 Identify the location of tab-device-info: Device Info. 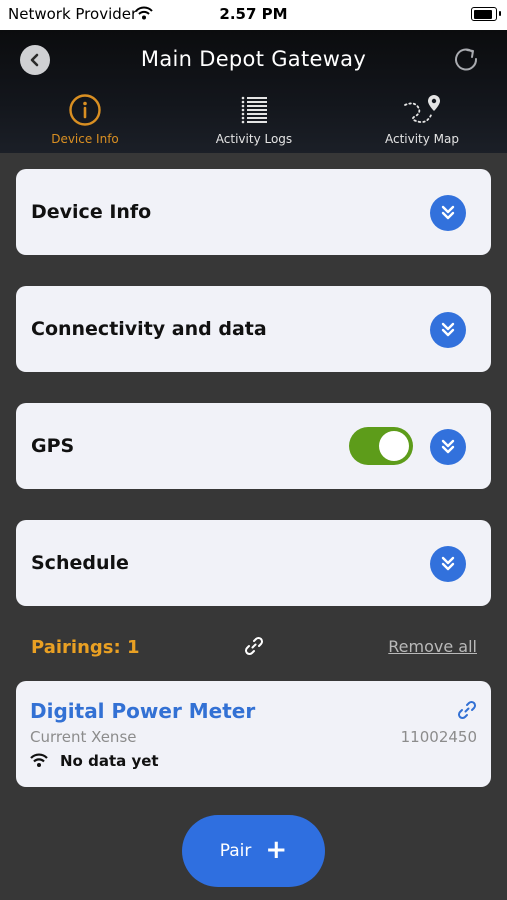
(85, 119).